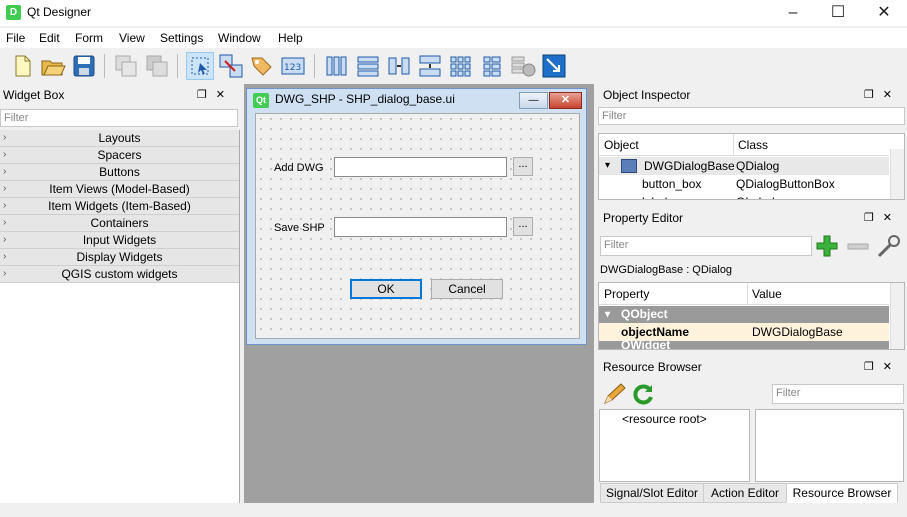 The height and width of the screenshot is (517, 907). Describe the element at coordinates (793, 13) in the screenshot. I see `minimize-button: –` at that location.